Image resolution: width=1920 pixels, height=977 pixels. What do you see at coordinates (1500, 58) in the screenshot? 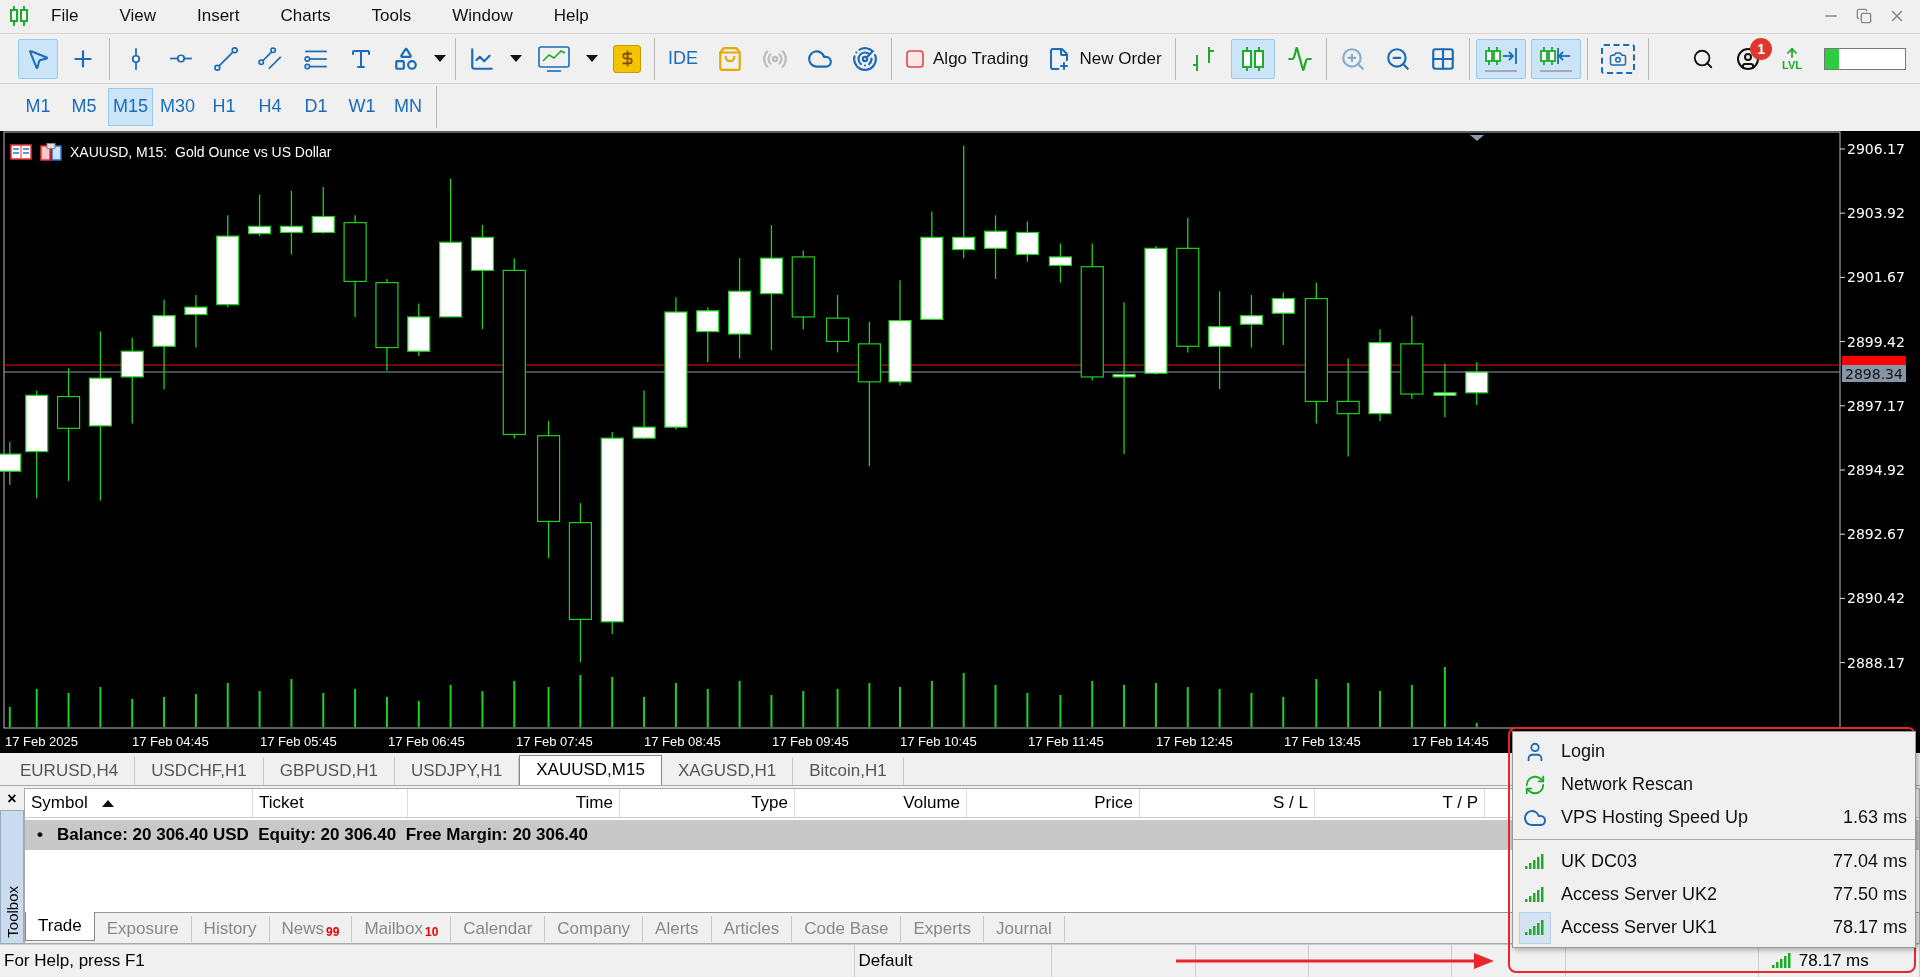
I see `autoscroll-button` at bounding box center [1500, 58].